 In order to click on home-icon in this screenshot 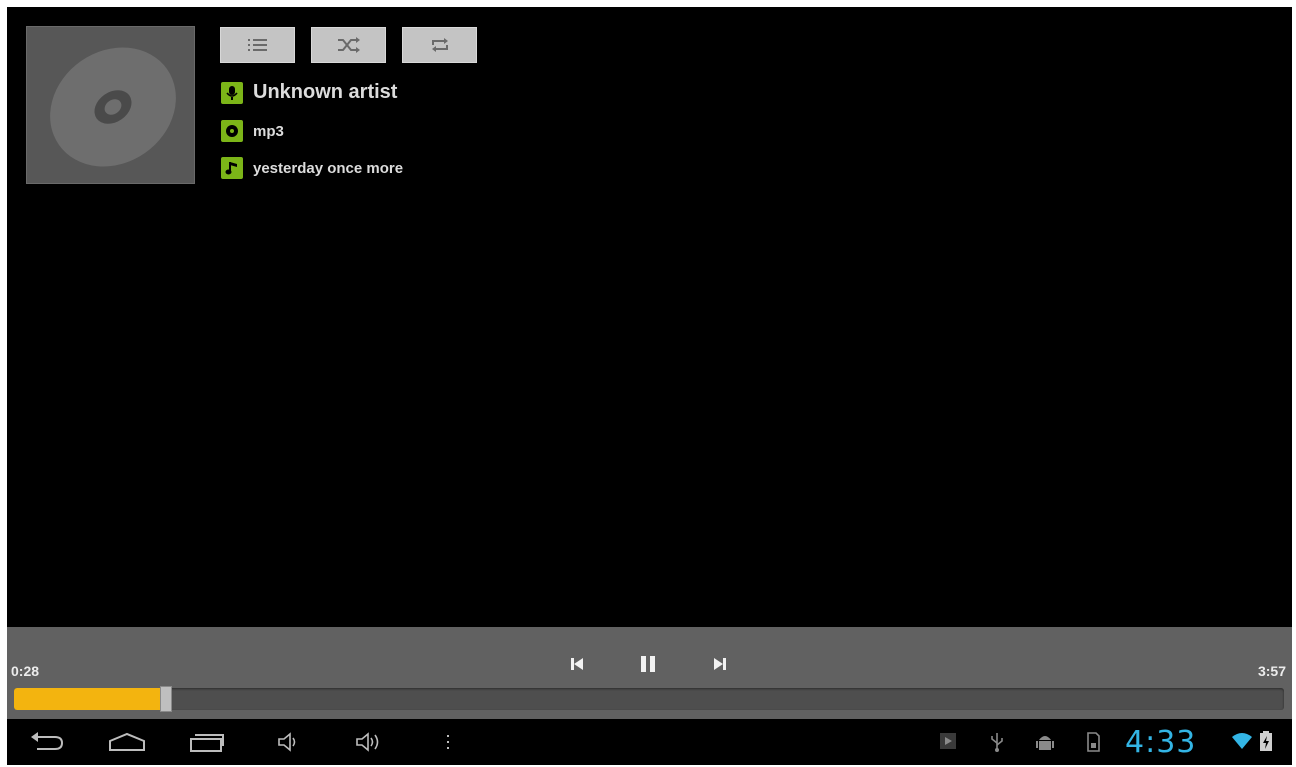, I will do `click(127, 741)`.